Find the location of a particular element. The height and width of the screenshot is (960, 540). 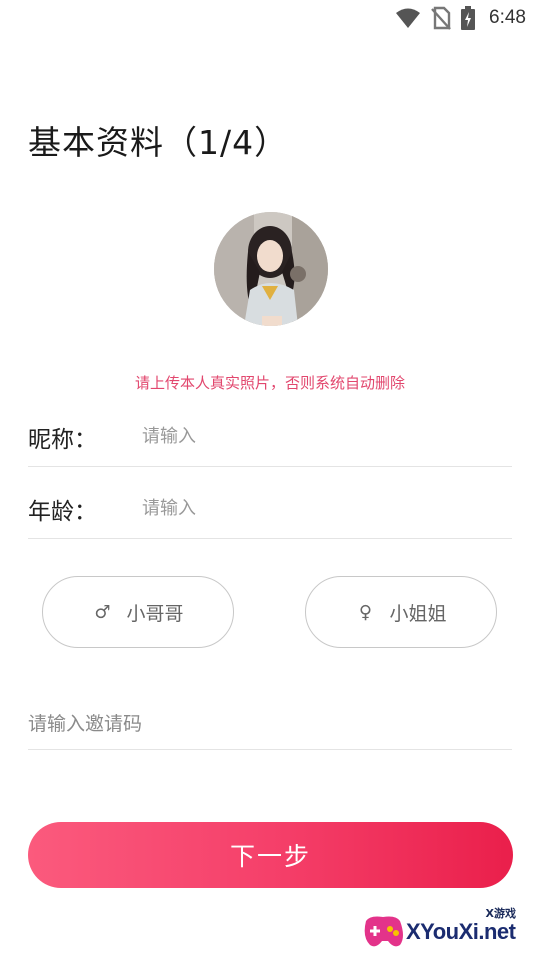

gender-male-button: ♂ 小哥哥 is located at coordinates (138, 612).